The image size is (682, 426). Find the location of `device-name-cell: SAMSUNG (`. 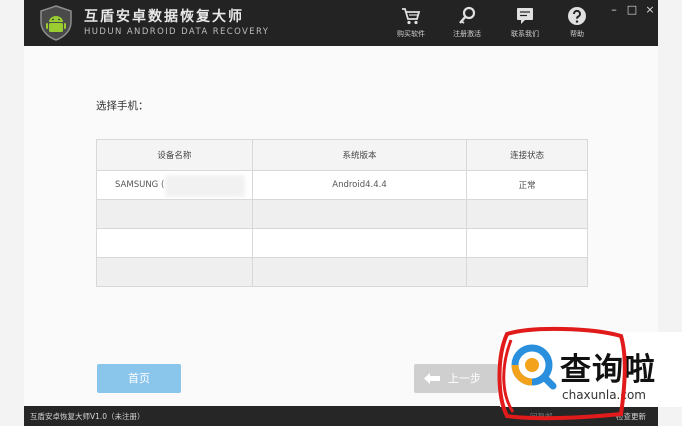

device-name-cell: SAMSUNG ( is located at coordinates (174, 185).